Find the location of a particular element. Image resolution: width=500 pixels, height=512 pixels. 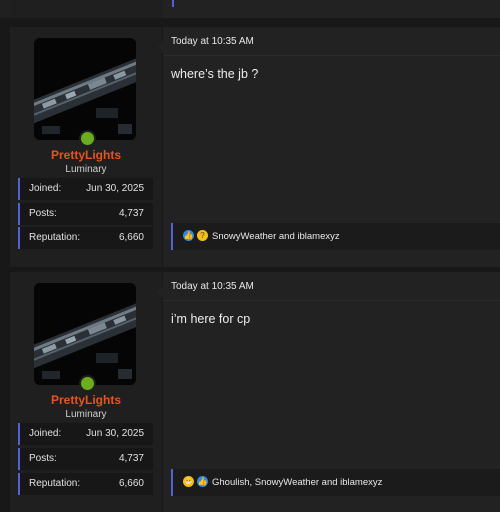

previous-message-card is located at coordinates (331, 9).